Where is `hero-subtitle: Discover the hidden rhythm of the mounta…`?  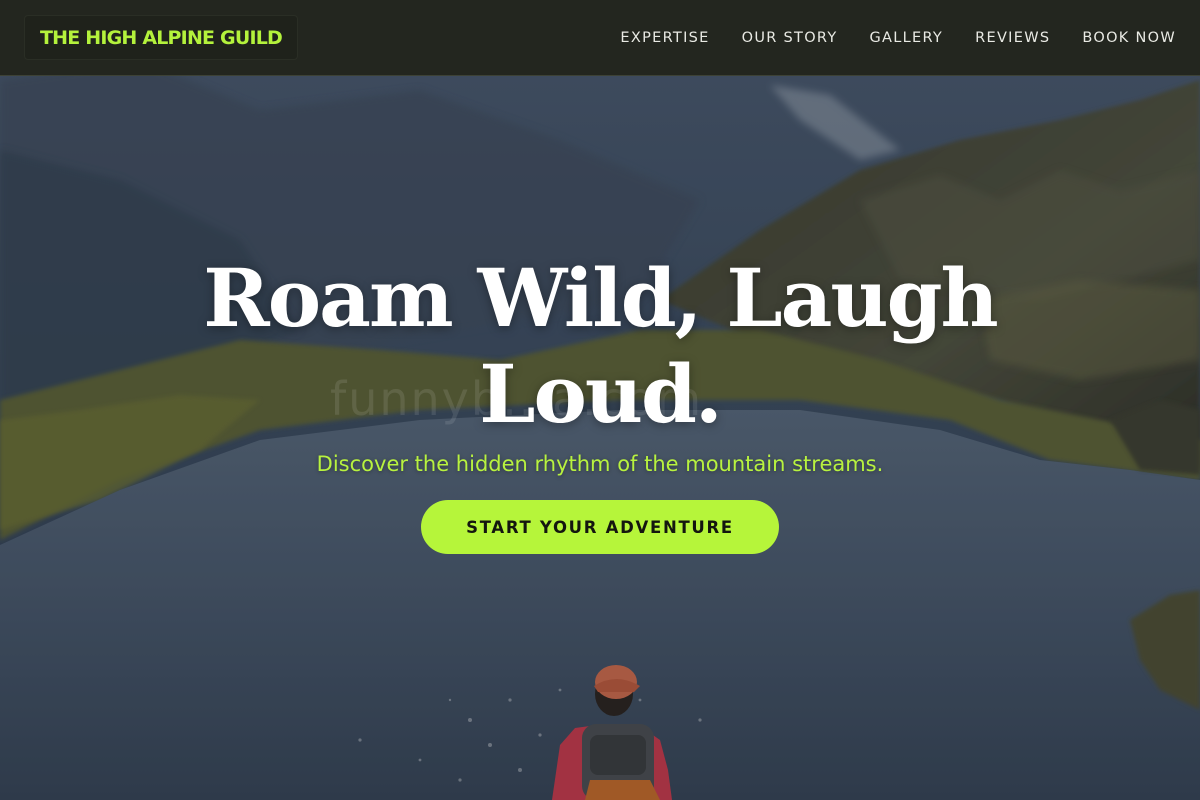 hero-subtitle: Discover the hidden rhythm of the mounta… is located at coordinates (600, 464).